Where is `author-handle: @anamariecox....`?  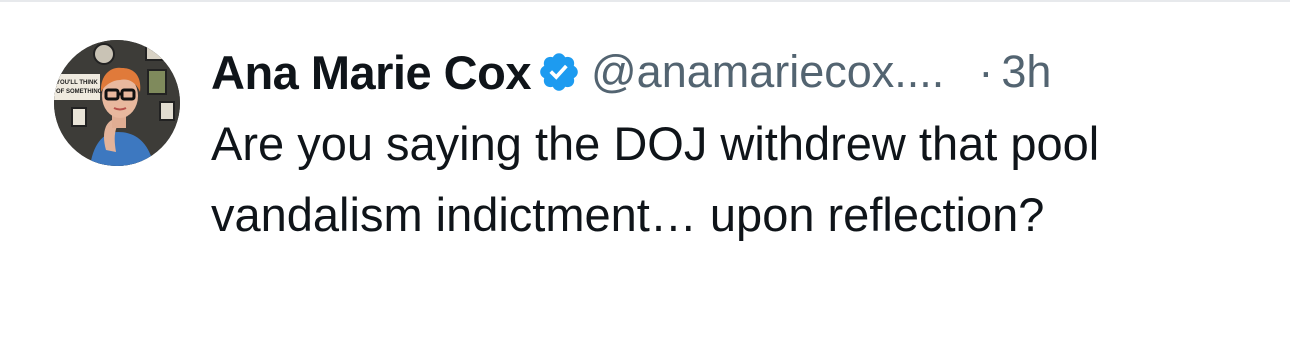
author-handle: @anamariecox.... is located at coordinates (767, 72).